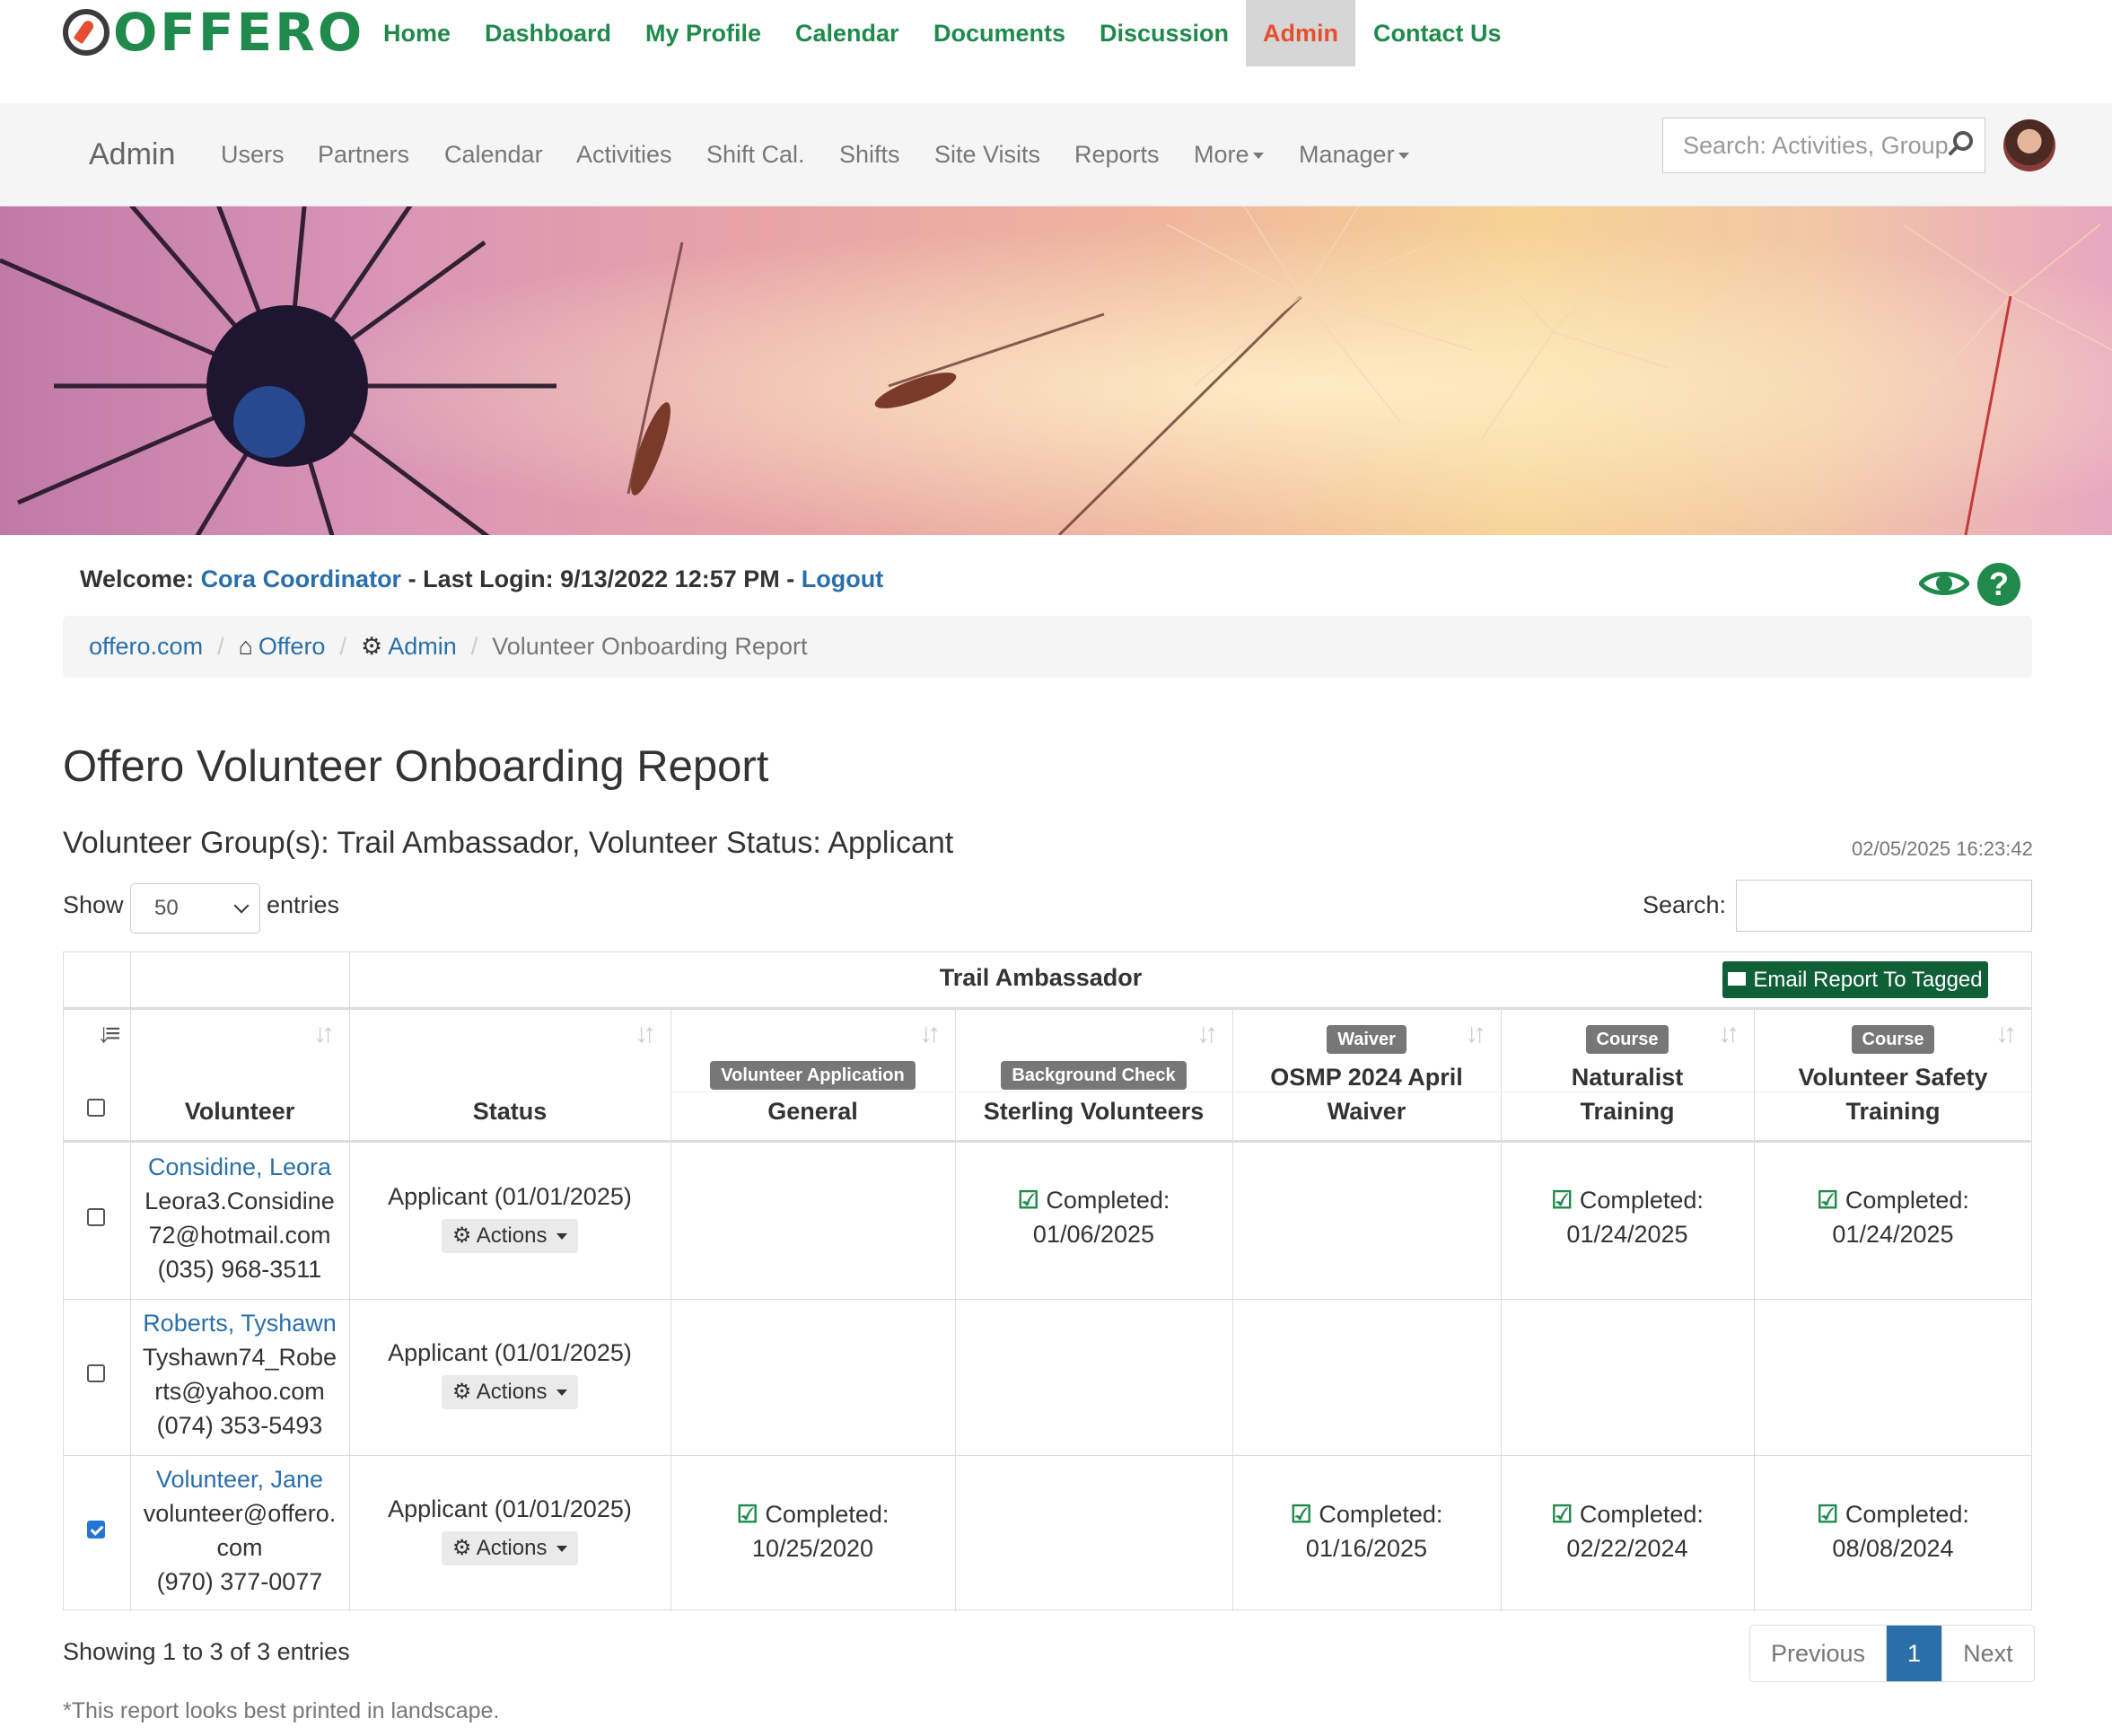  What do you see at coordinates (241, 906) in the screenshot?
I see `chevron-down-icon` at bounding box center [241, 906].